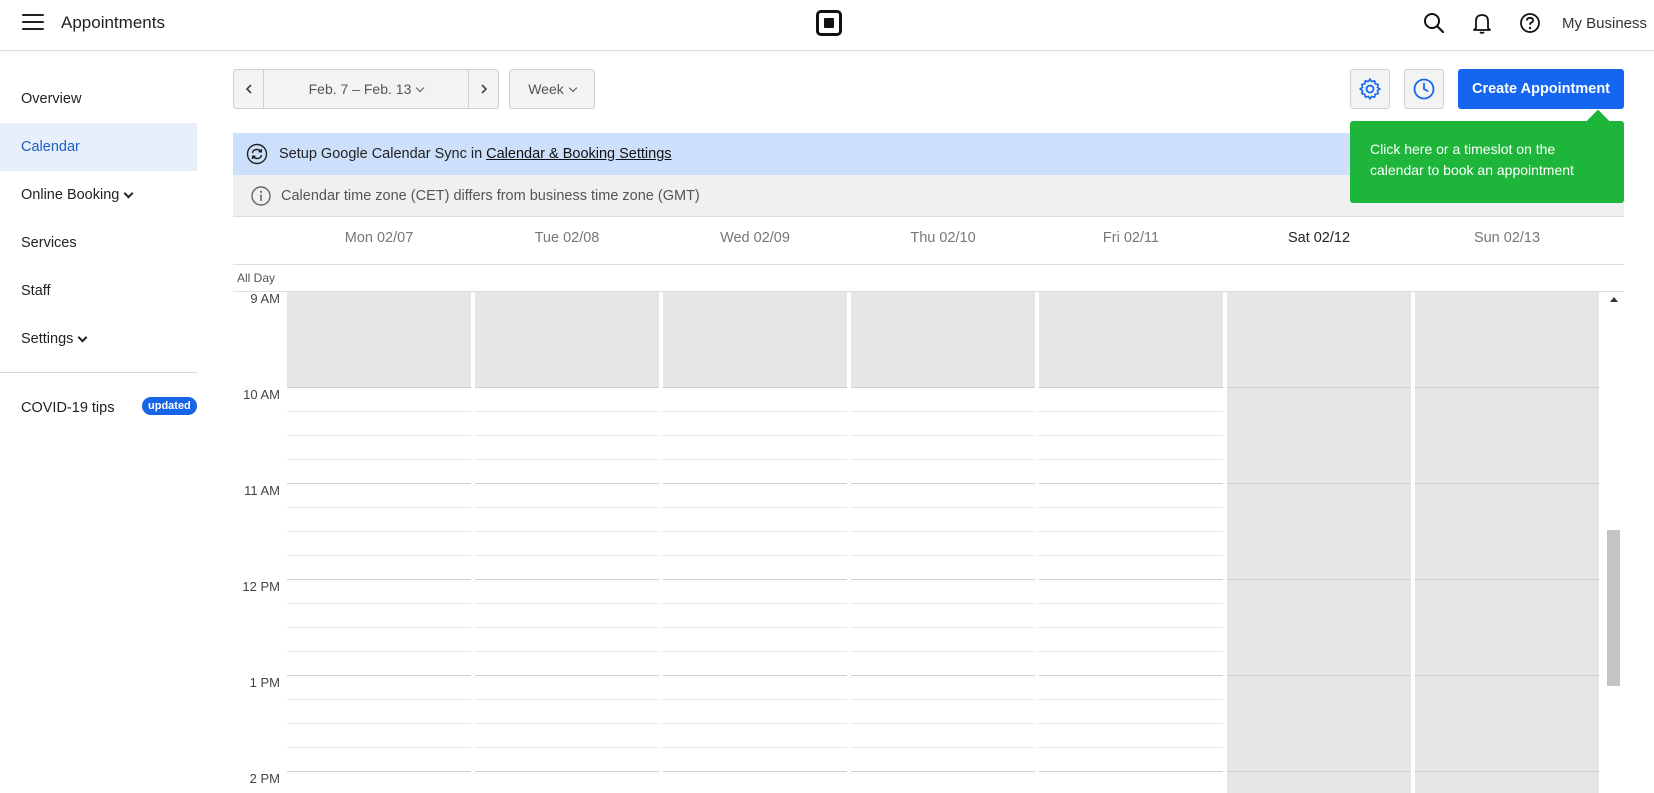  Describe the element at coordinates (256, 278) in the screenshot. I see `all-day-label: All Day` at that location.